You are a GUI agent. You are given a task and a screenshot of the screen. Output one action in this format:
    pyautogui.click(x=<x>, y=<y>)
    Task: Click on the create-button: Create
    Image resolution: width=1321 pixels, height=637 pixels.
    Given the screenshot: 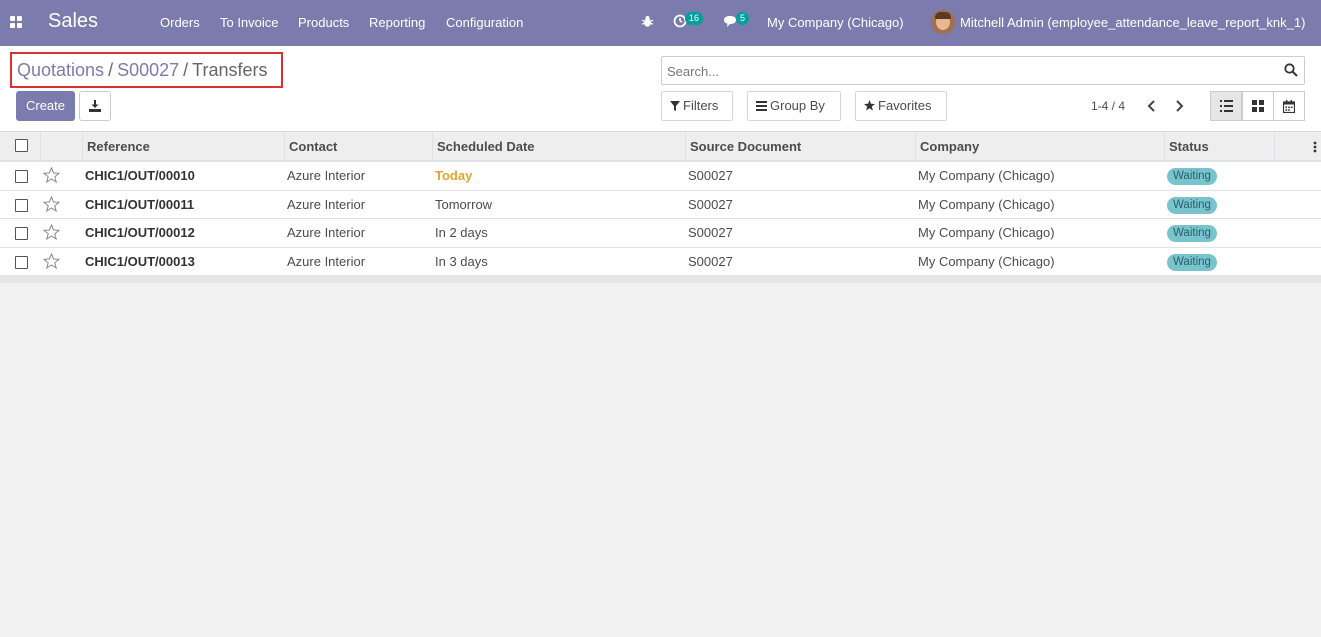 What is the action you would take?
    pyautogui.click(x=45, y=106)
    